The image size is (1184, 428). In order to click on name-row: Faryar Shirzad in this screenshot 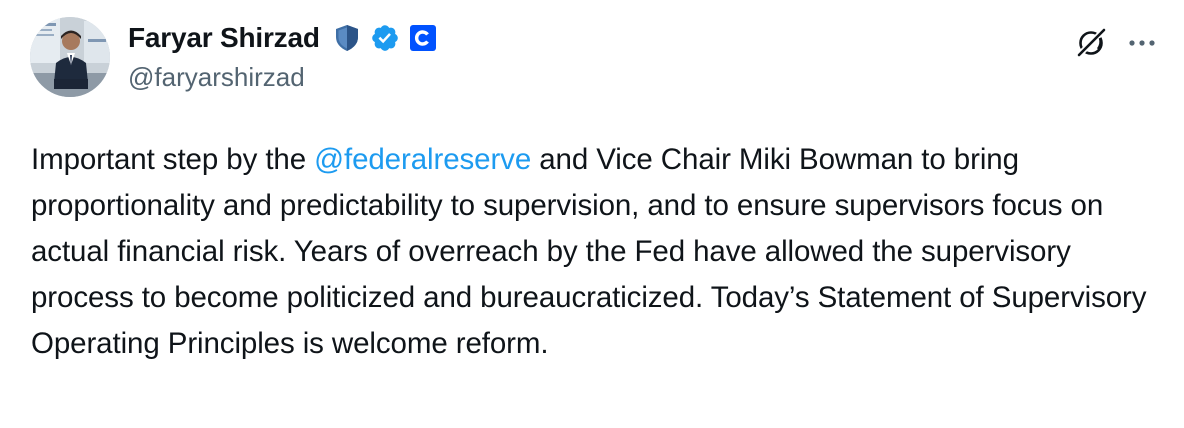, I will do `click(283, 38)`.